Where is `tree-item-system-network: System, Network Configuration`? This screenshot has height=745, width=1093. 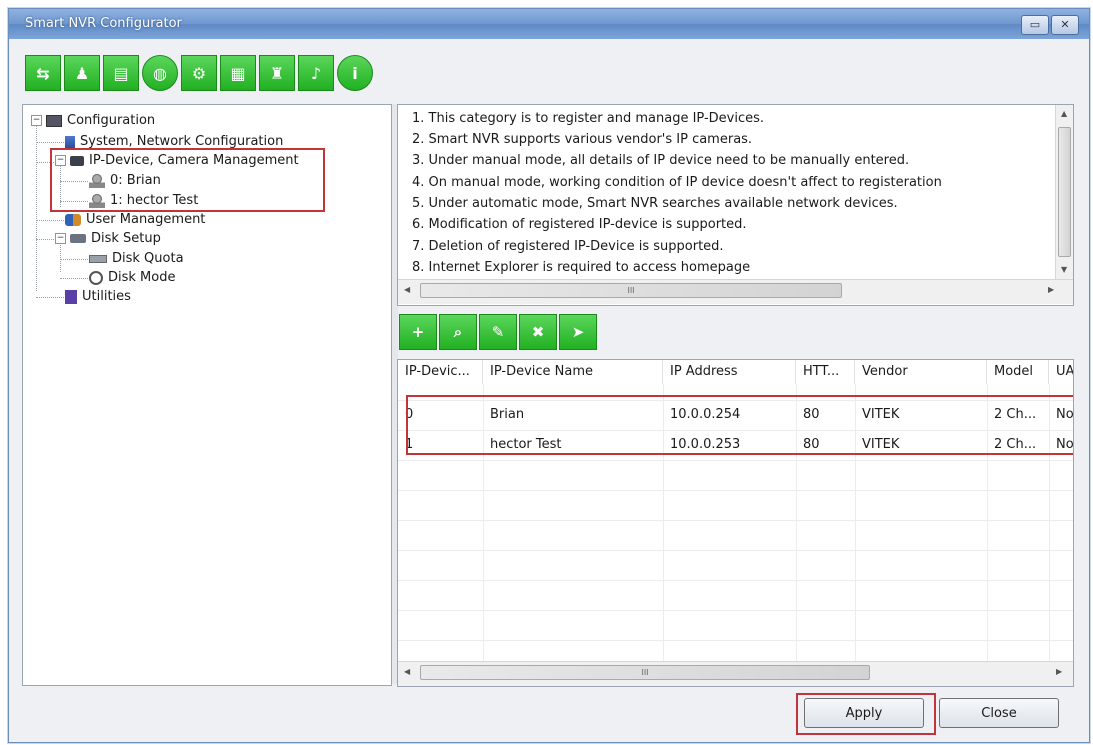
tree-item-system-network: System, Network Configuration is located at coordinates (174, 141).